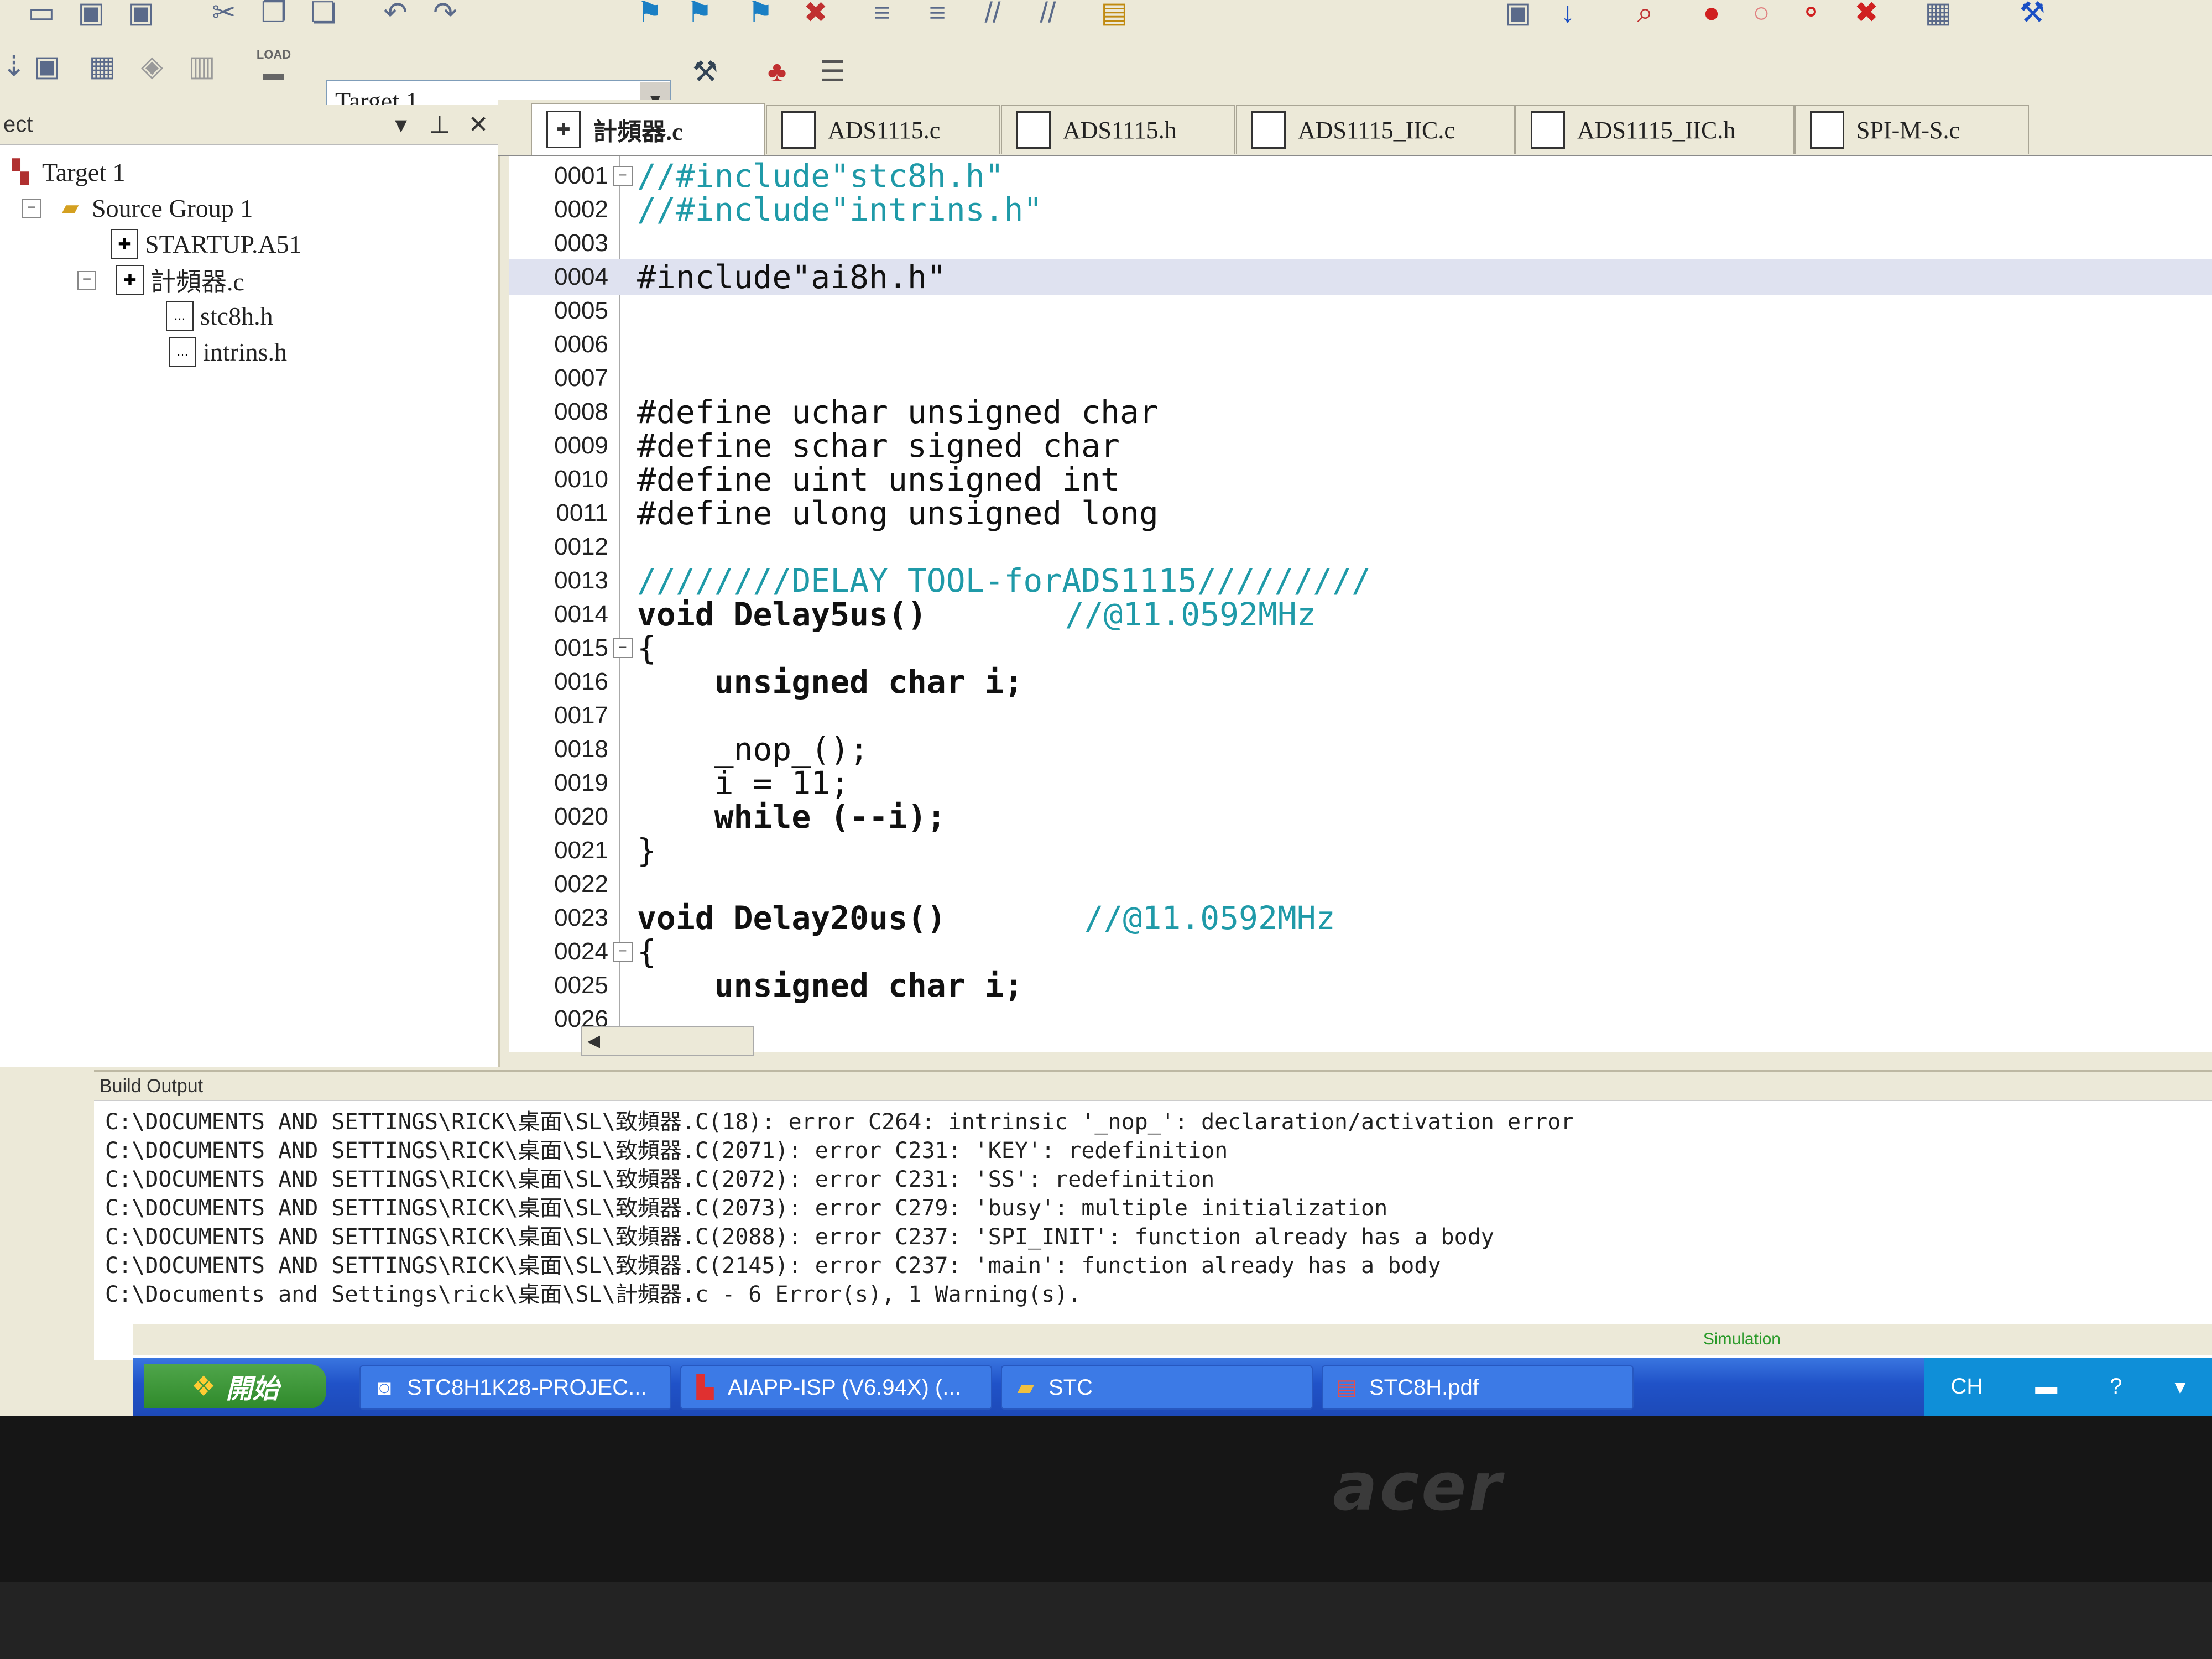  What do you see at coordinates (2116, 1387) in the screenshot?
I see `help-icon: ?` at bounding box center [2116, 1387].